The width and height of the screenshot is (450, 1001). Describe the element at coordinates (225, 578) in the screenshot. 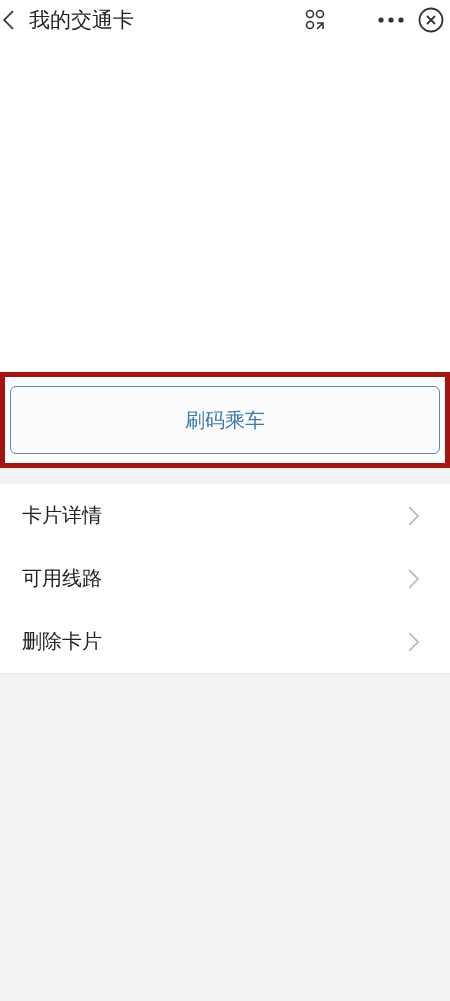

I see `menu-item: 可用线路` at that location.